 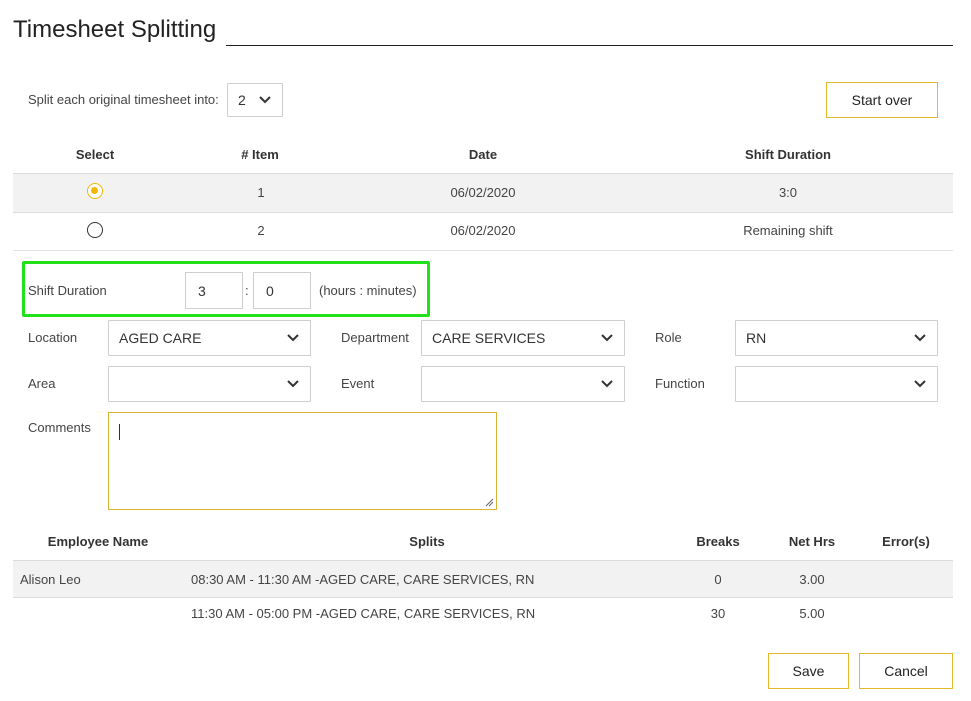 I want to click on cancel-button: Cancel, so click(x=906, y=671).